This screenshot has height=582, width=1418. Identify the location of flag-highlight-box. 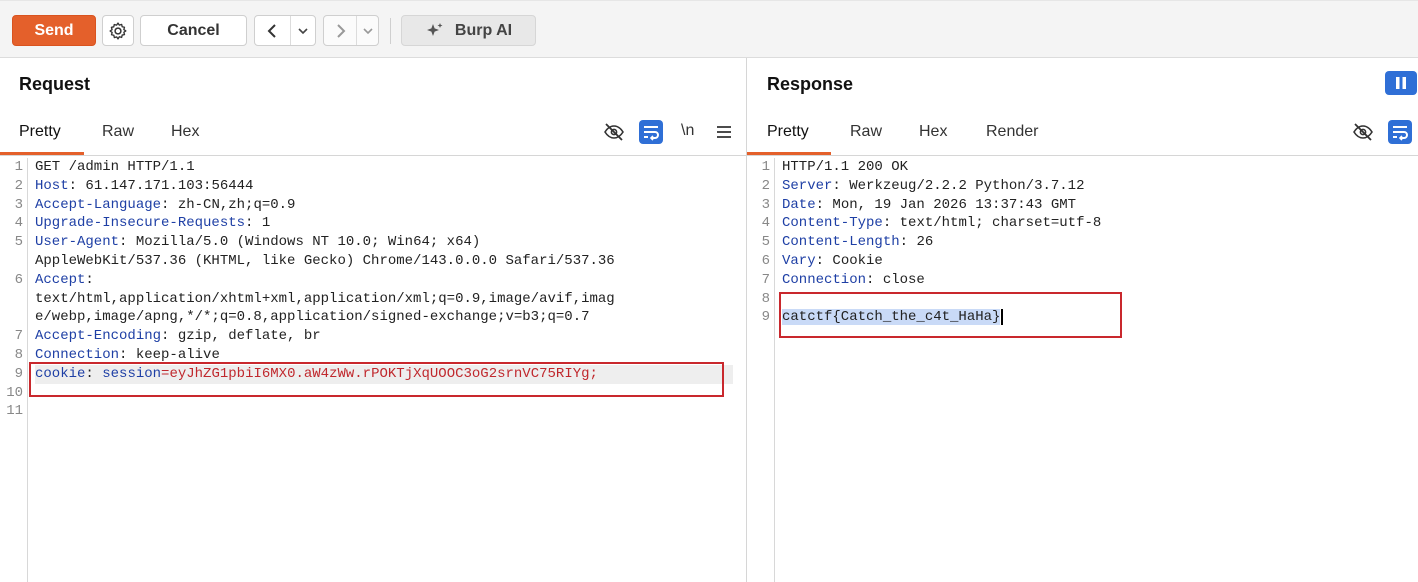
(950, 315).